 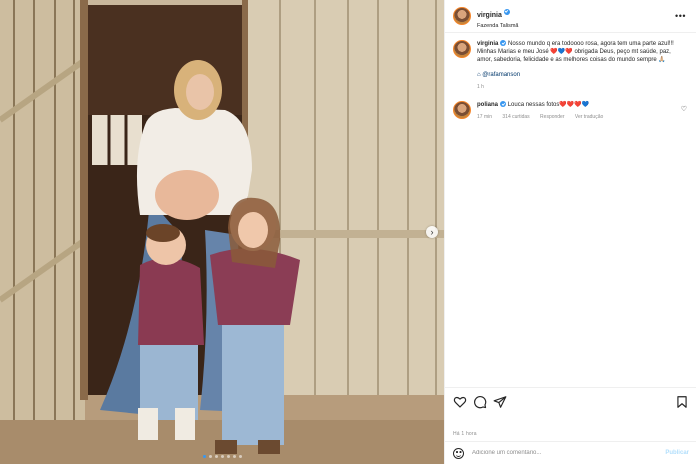 I want to click on post-timestamp: Há 1 hora, so click(x=571, y=434).